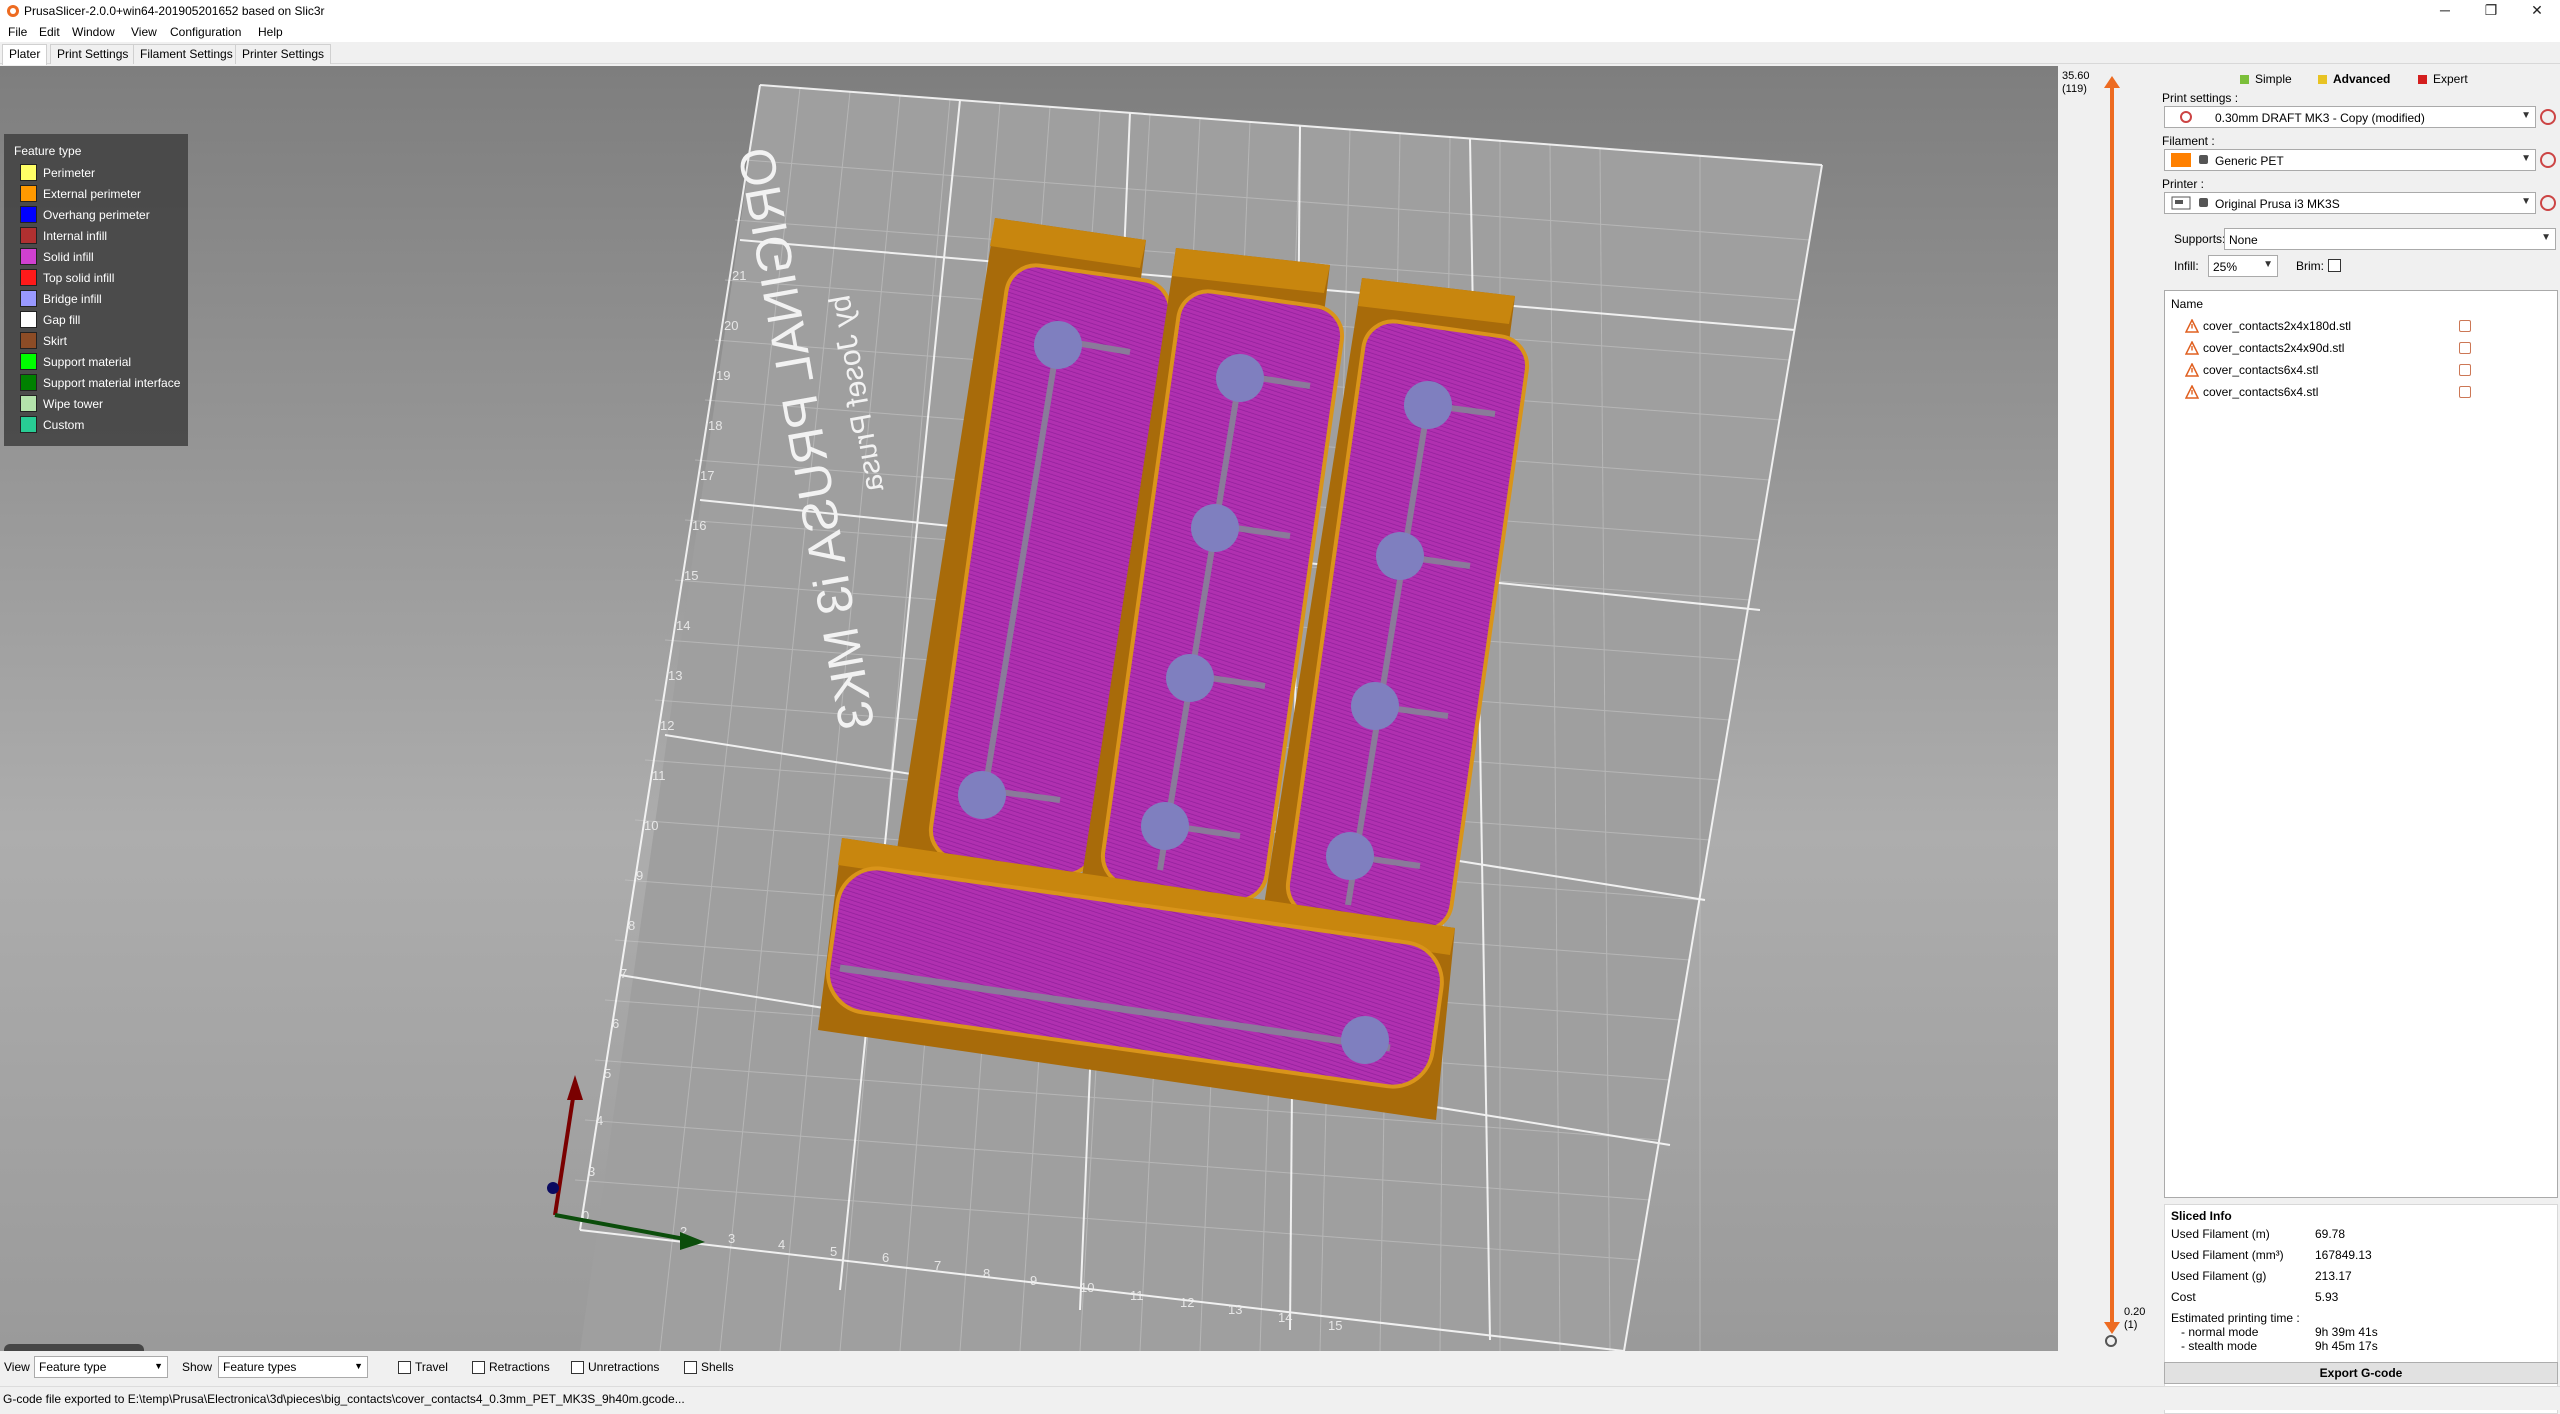 The height and width of the screenshot is (1414, 2560). I want to click on brim-checkbox, so click(2334, 265).